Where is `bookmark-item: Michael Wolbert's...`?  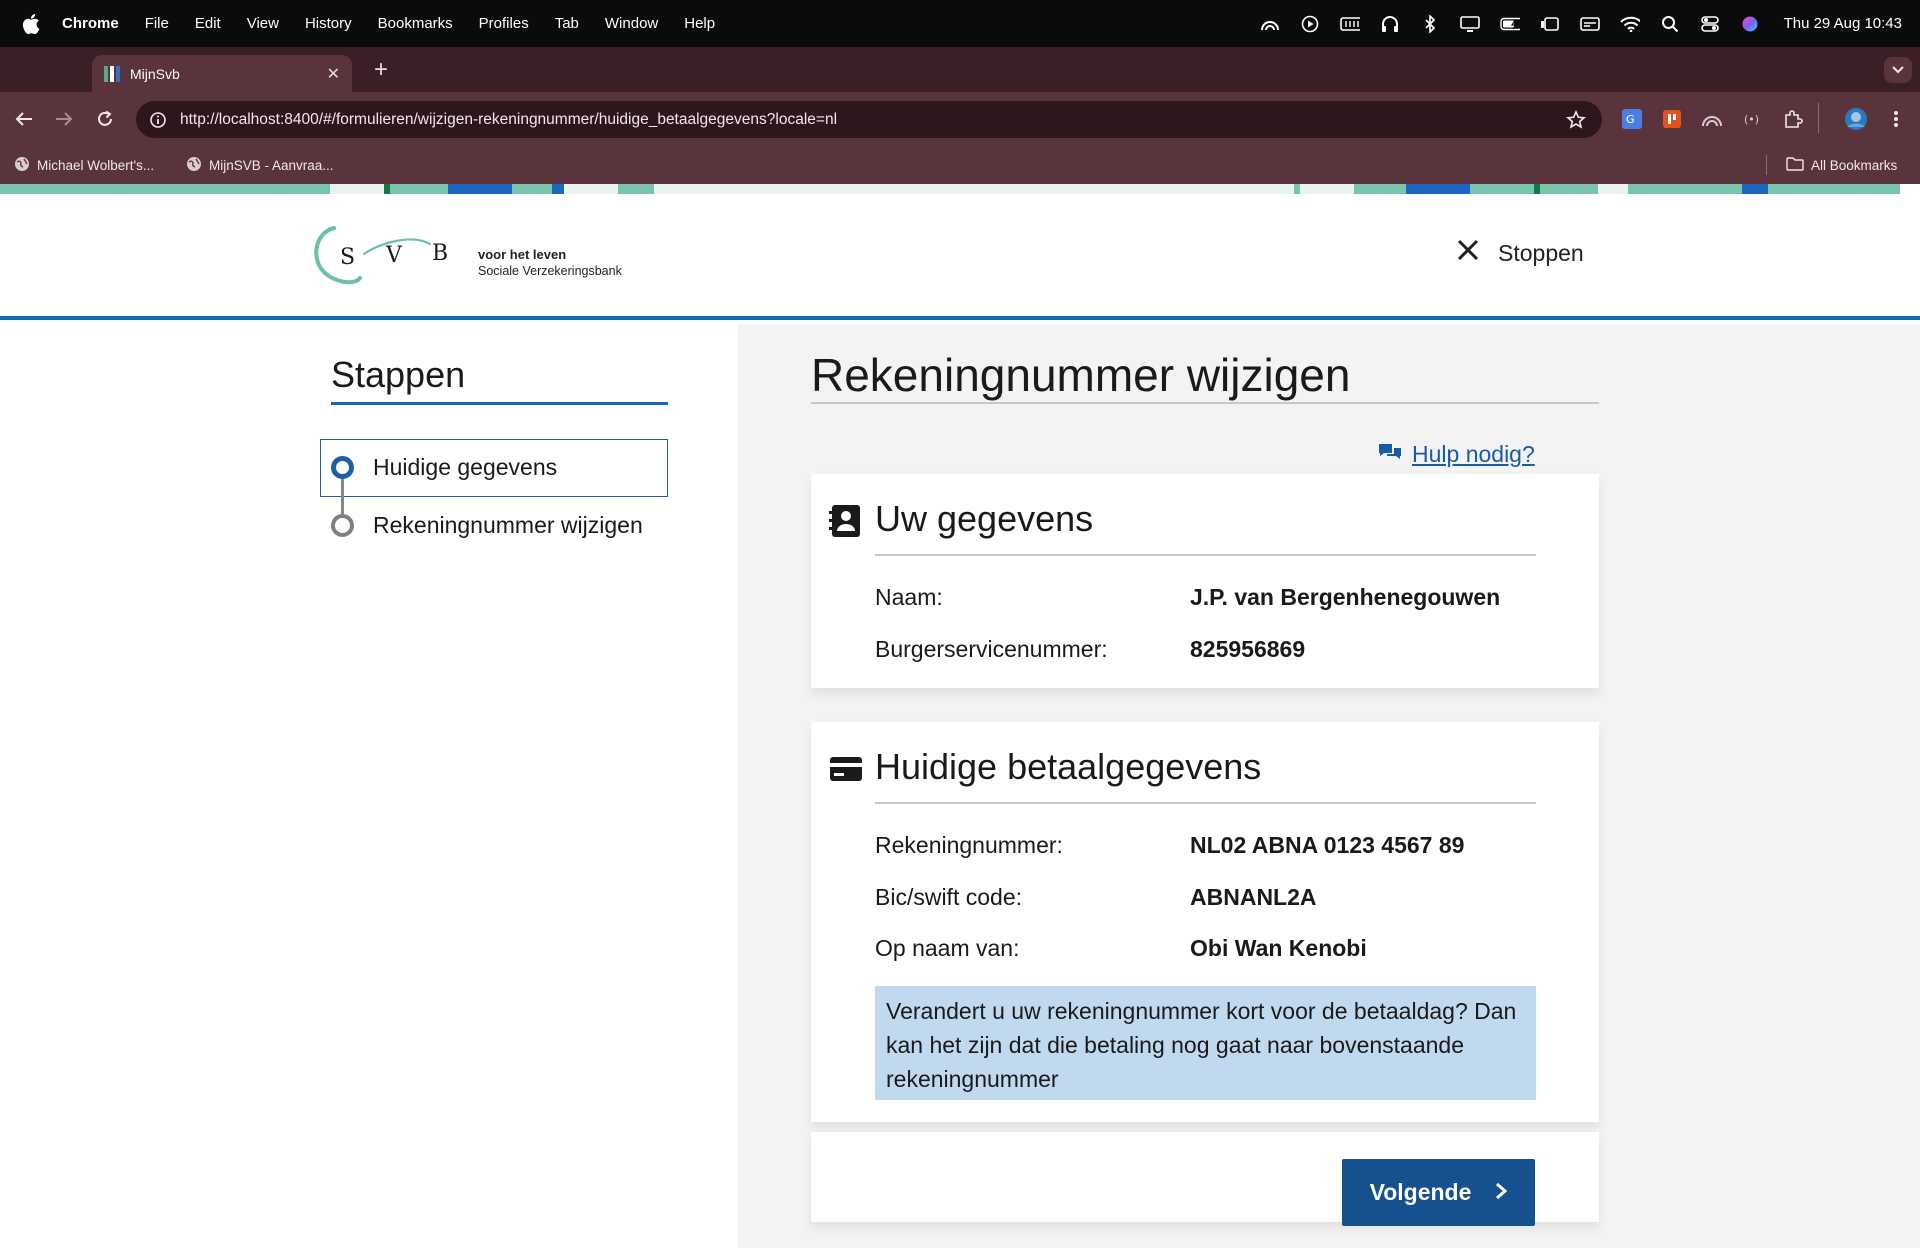 bookmark-item: Michael Wolbert's... is located at coordinates (84, 165).